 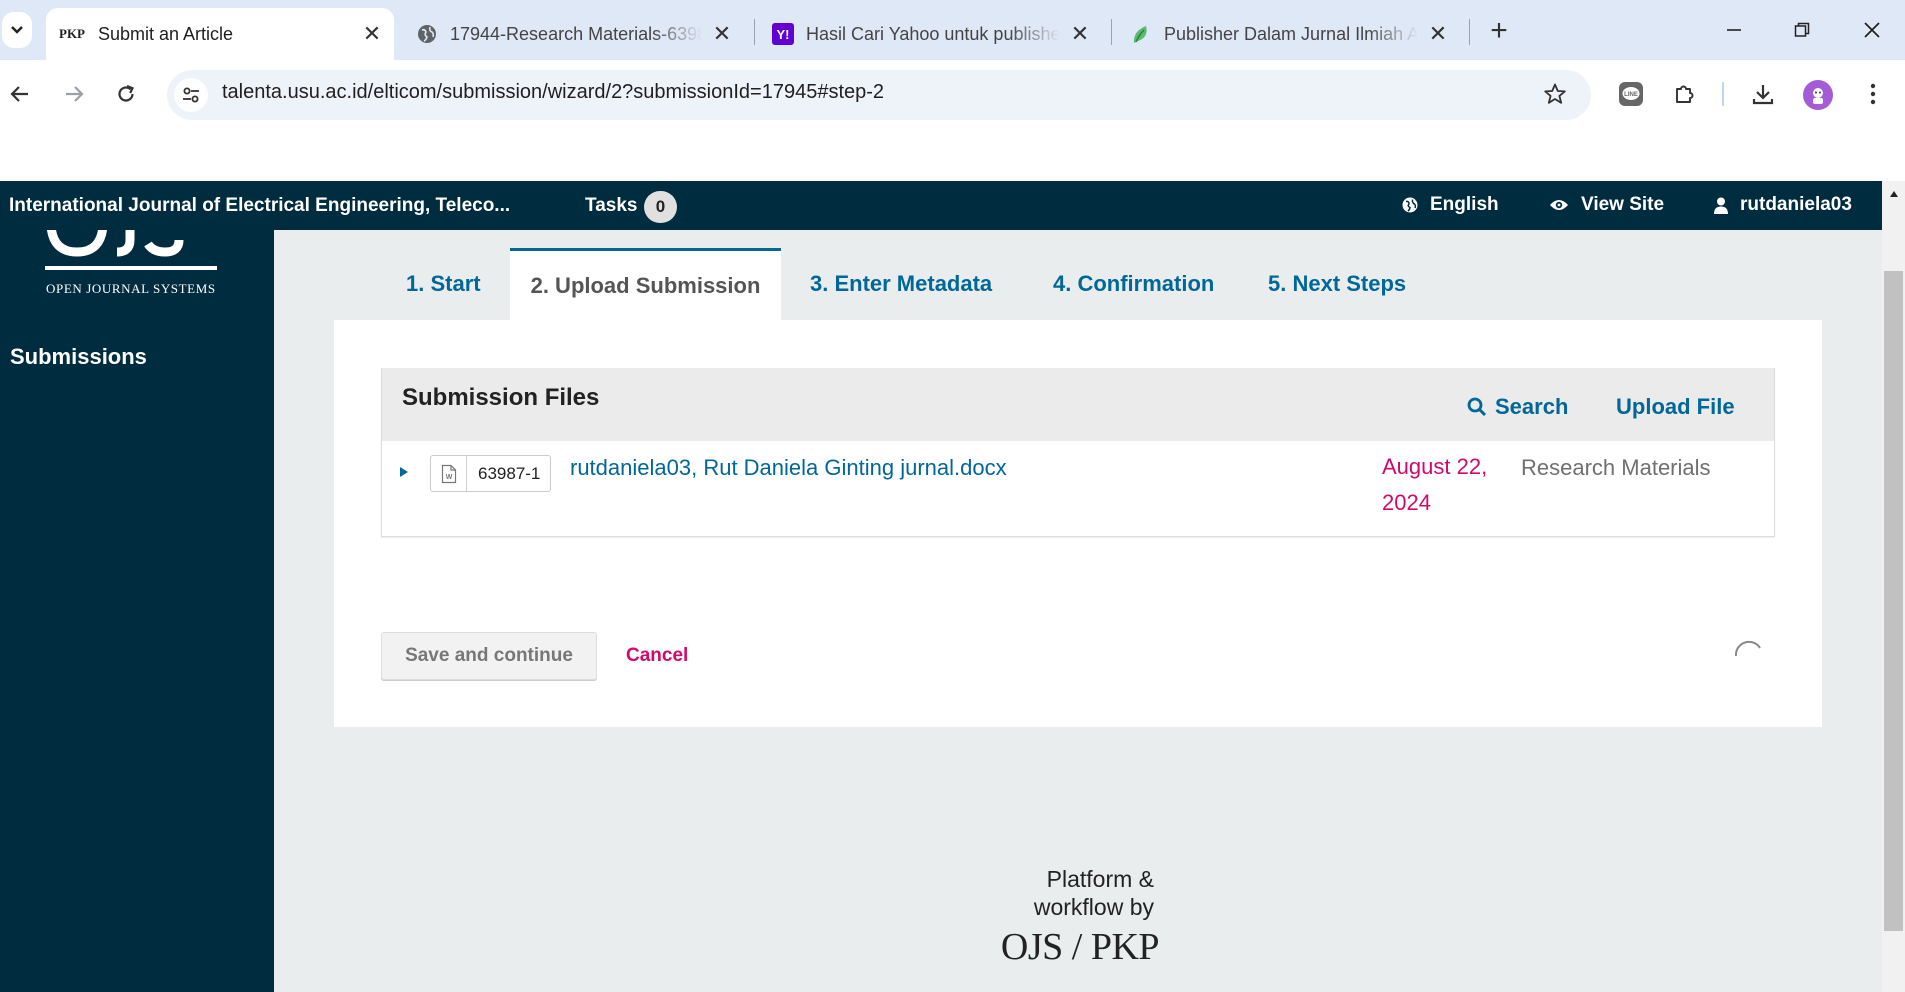 What do you see at coordinates (1616, 467) in the screenshot?
I see `file-genre: Research Materials` at bounding box center [1616, 467].